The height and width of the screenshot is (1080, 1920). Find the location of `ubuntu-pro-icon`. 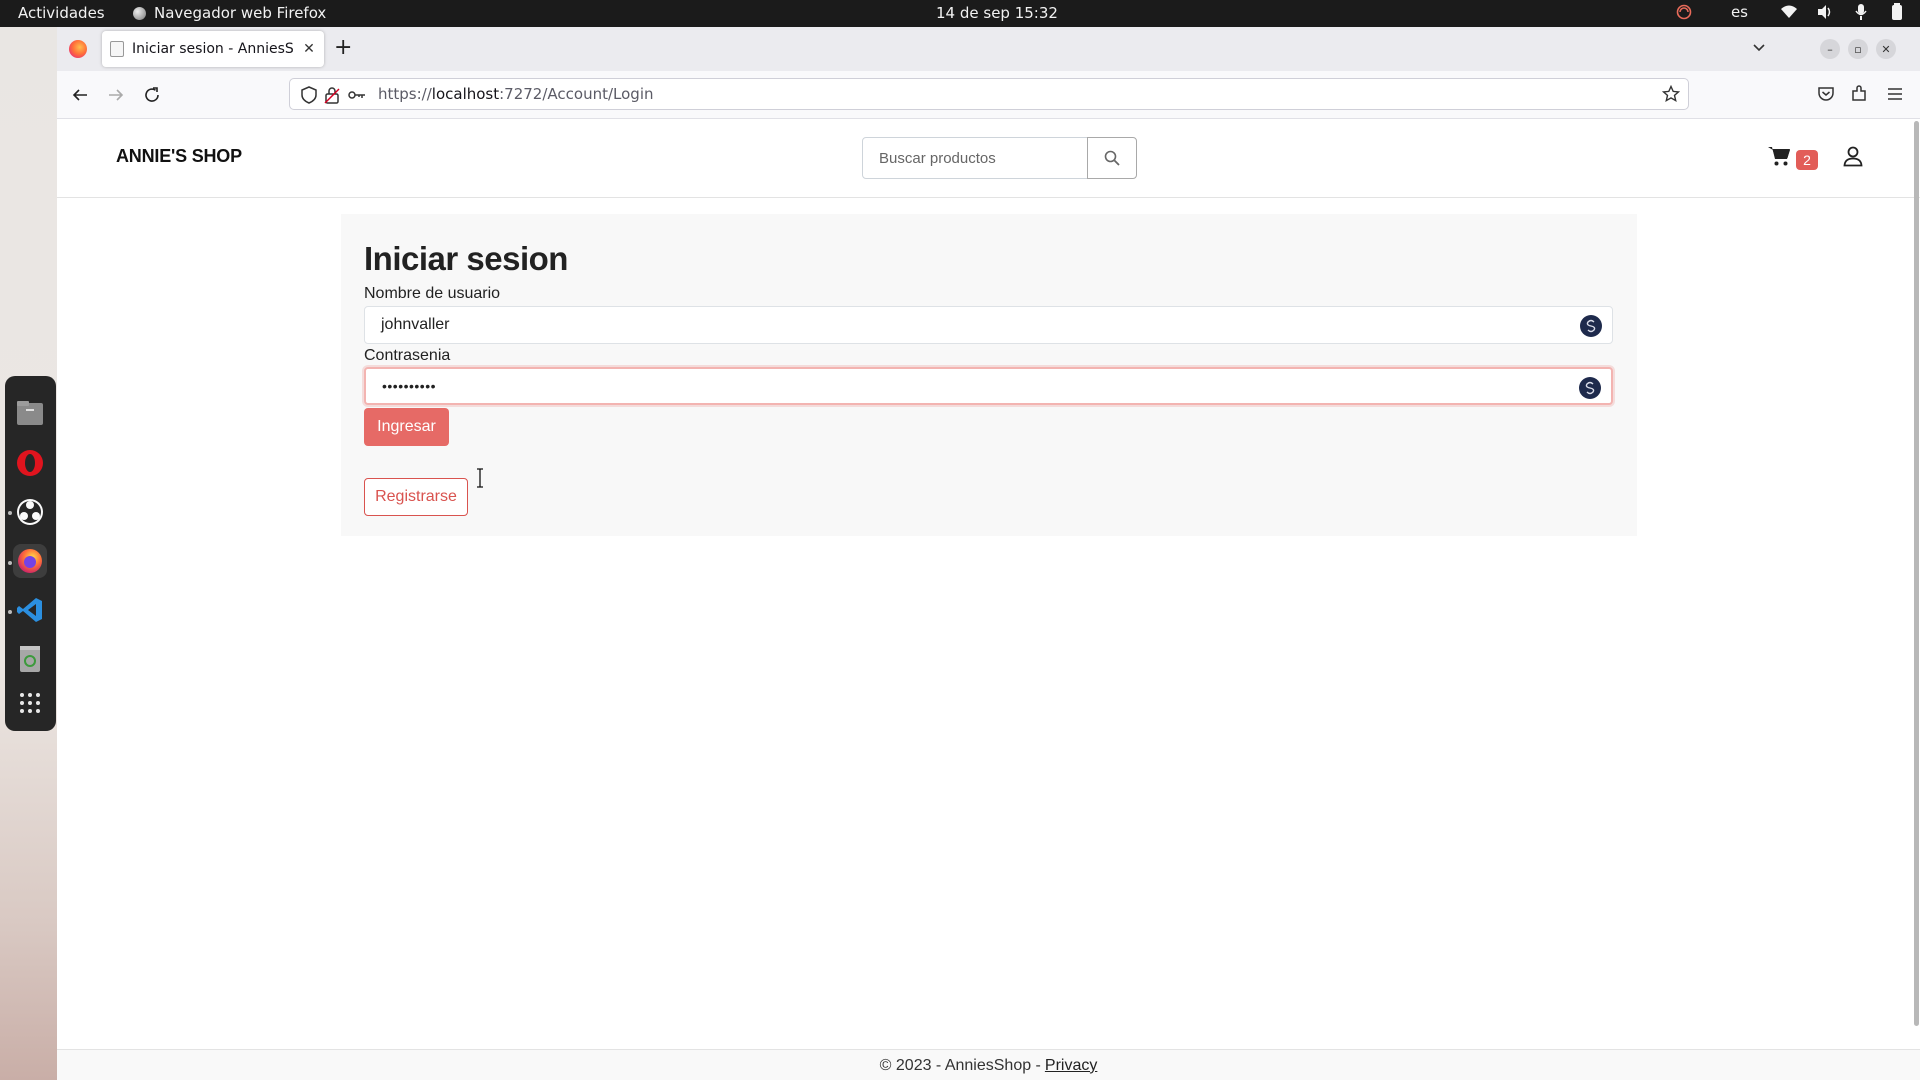

ubuntu-pro-icon is located at coordinates (1684, 12).